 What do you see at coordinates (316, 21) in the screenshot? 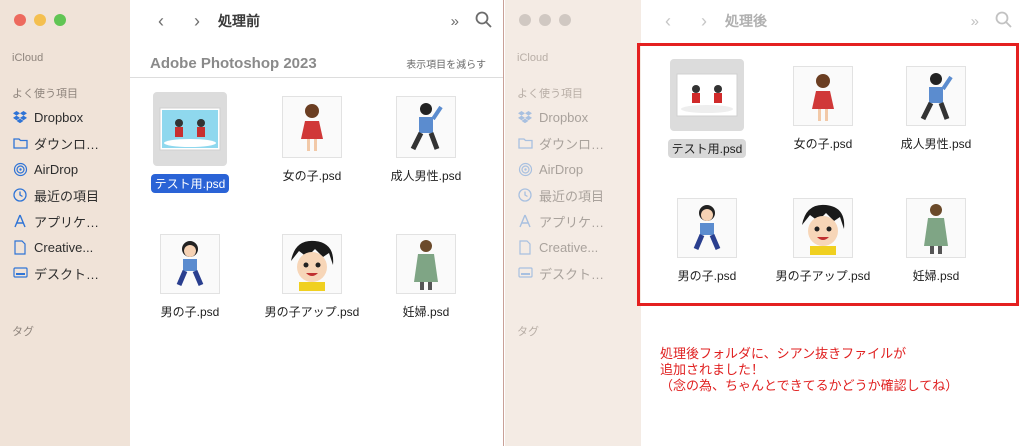
I see `toolbar: ‹ › 処理前 »` at bounding box center [316, 21].